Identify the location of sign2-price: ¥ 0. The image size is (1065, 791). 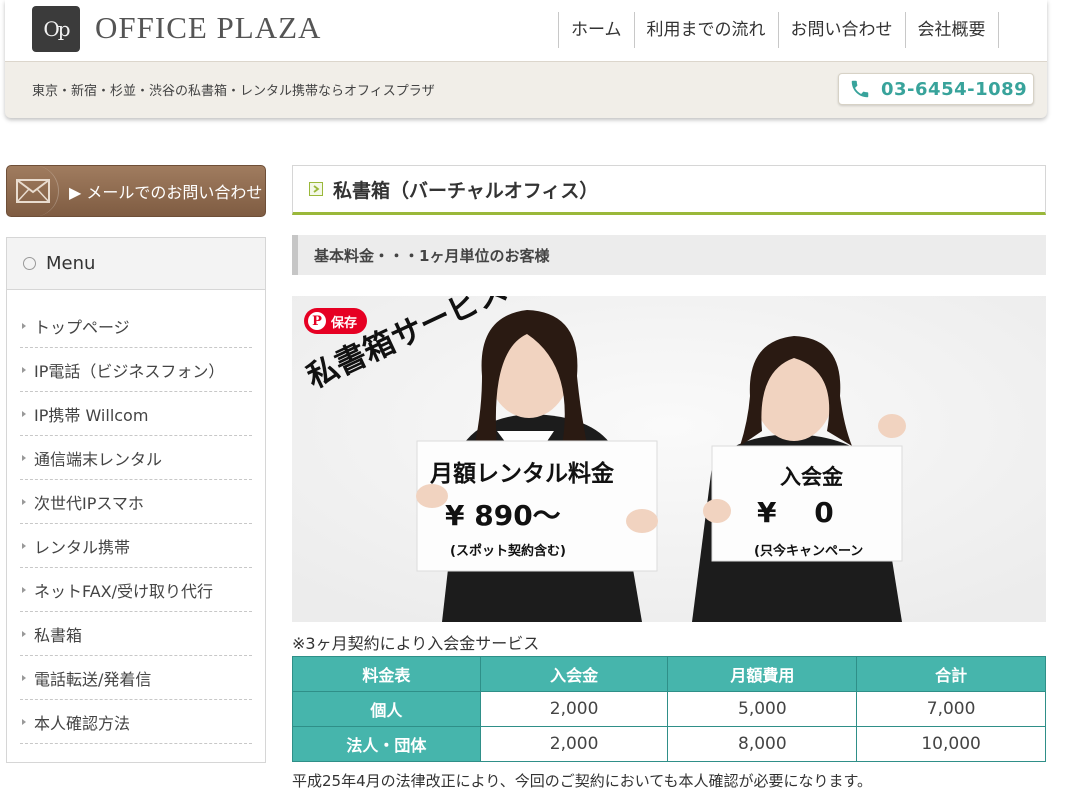
(795, 512).